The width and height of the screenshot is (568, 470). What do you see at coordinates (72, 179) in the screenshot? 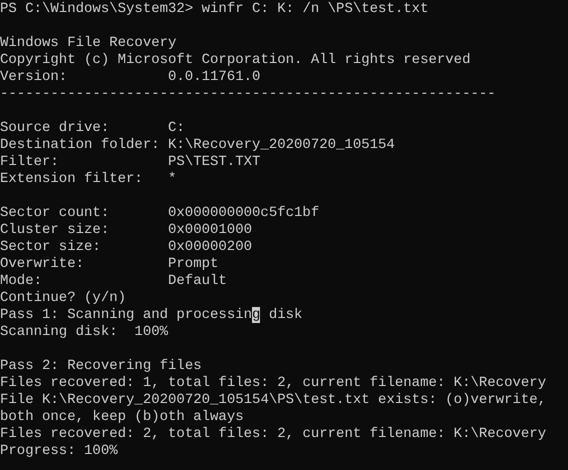
I see `field-label: Extension filter:` at bounding box center [72, 179].